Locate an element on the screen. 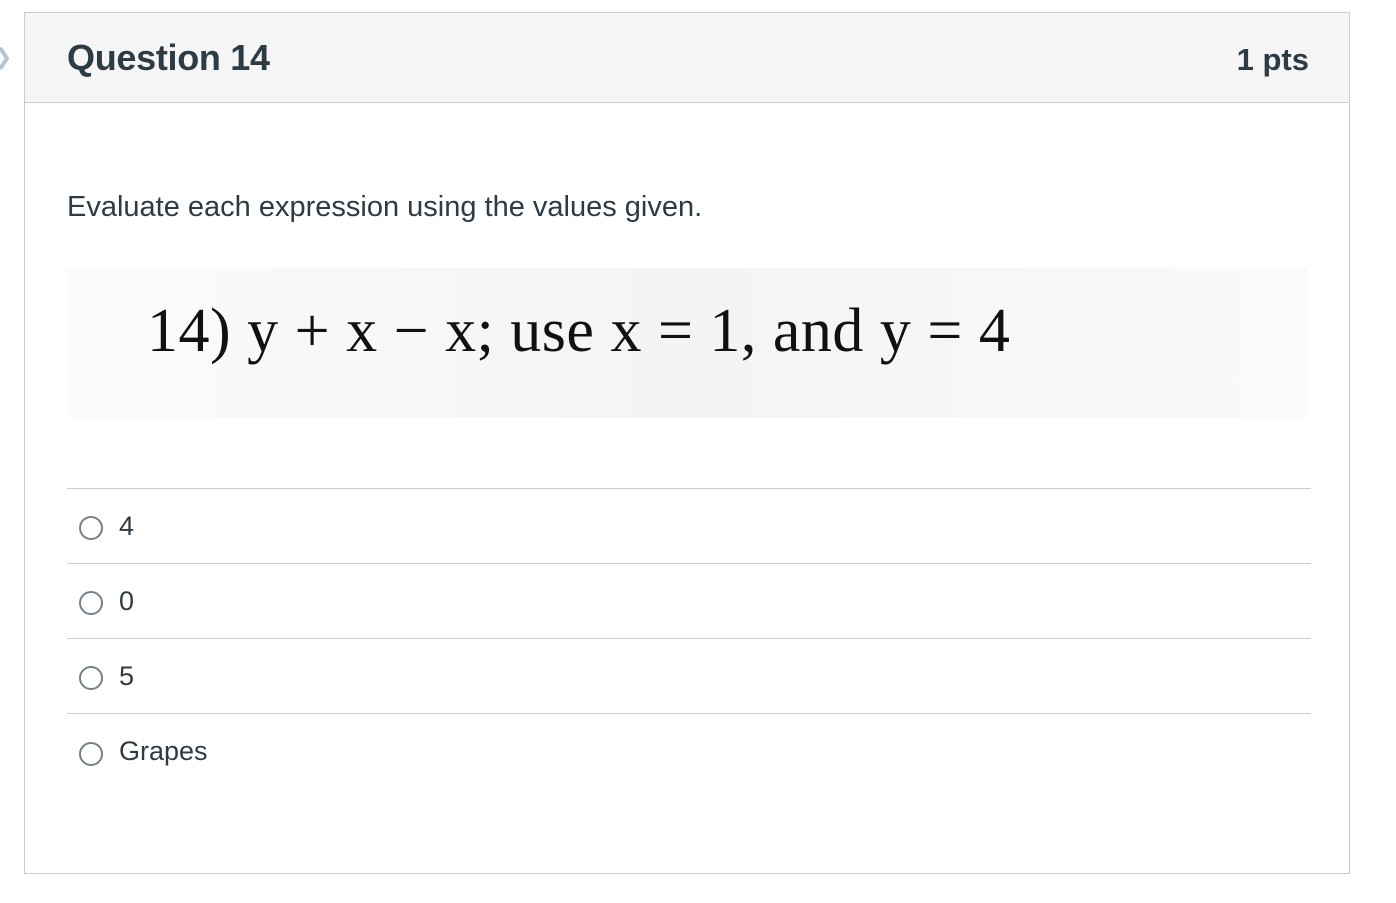 The width and height of the screenshot is (1396, 903). answer-option: Grapes is located at coordinates (689, 751).